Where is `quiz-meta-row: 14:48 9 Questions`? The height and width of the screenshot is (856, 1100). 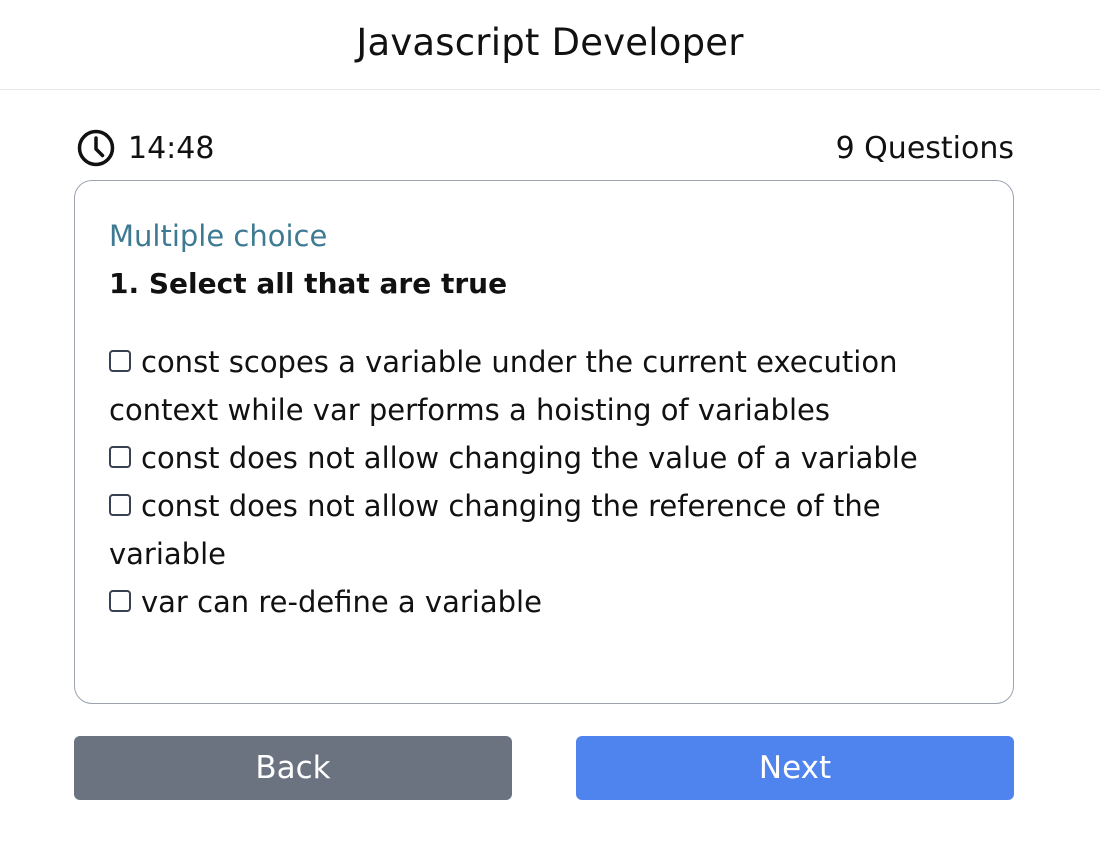 quiz-meta-row: 14:48 9 Questions is located at coordinates (545, 148).